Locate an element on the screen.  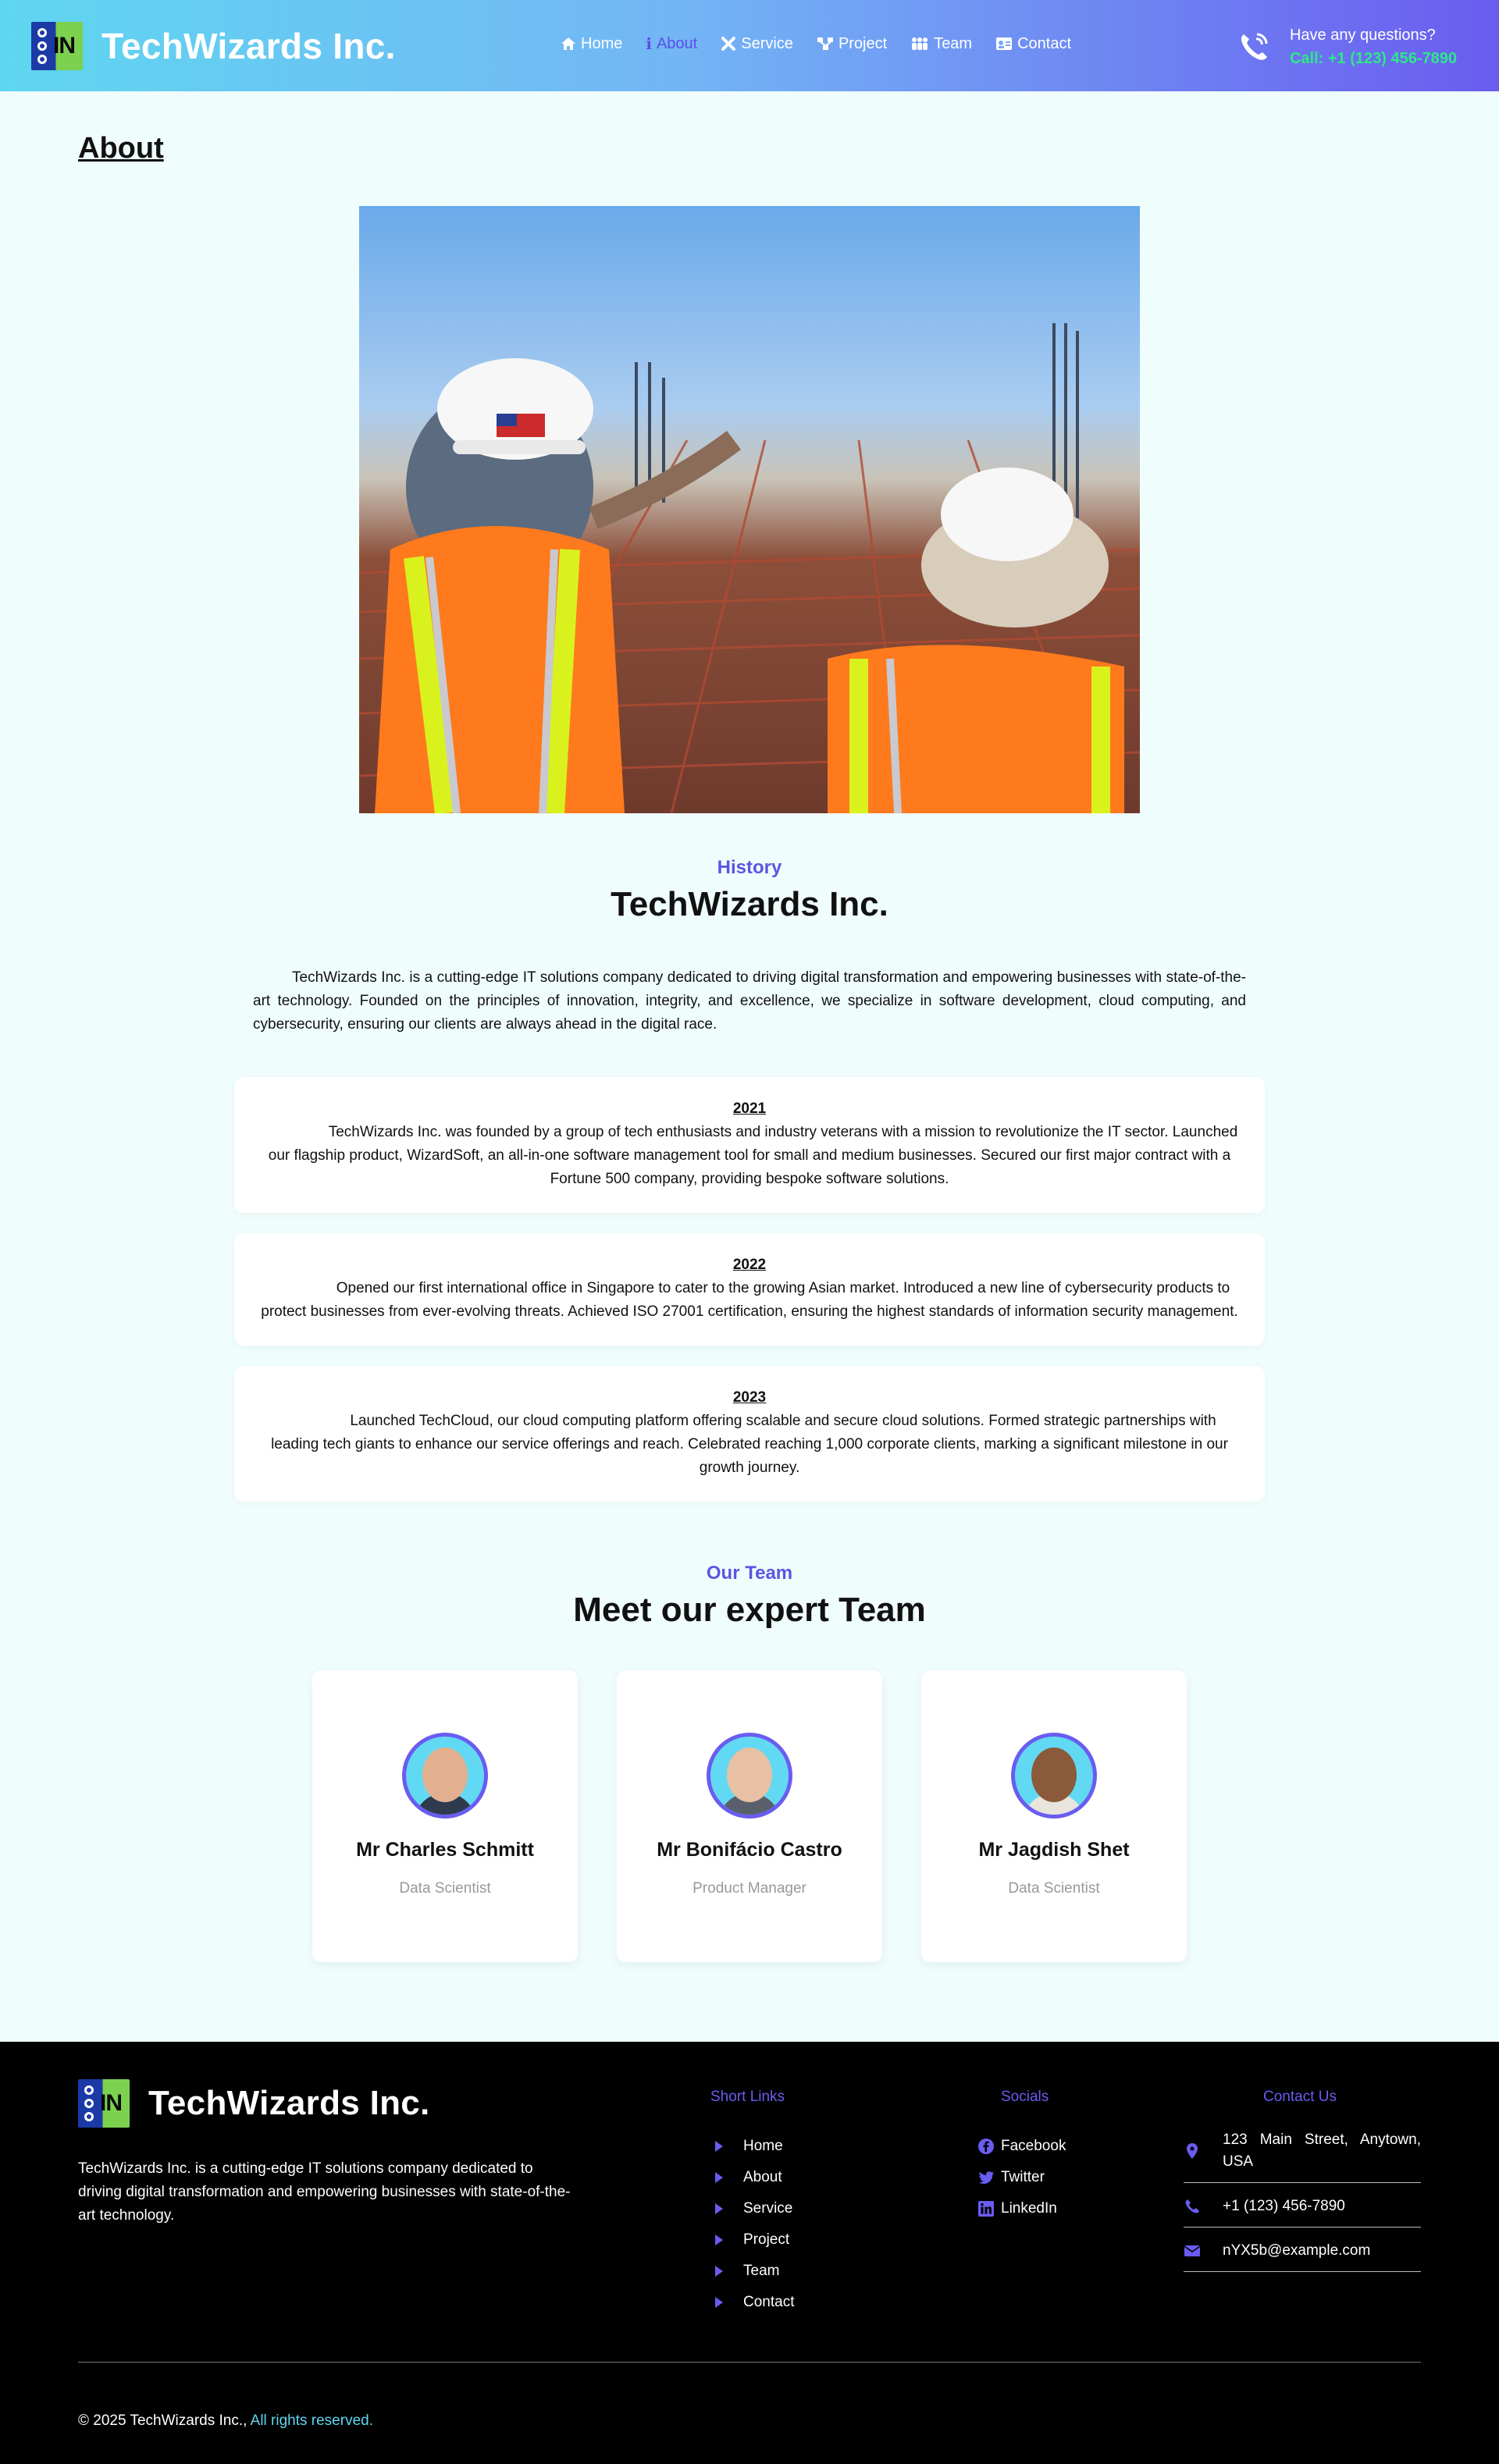
timeline-year: 2022 is located at coordinates (749, 1265).